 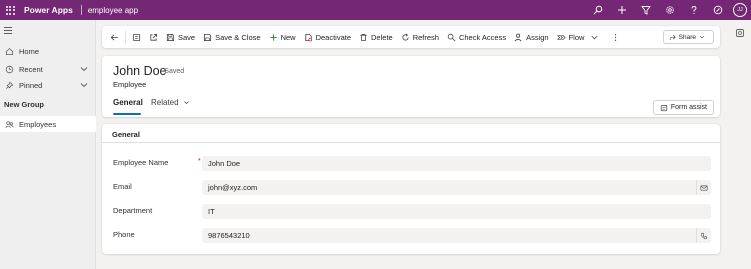 What do you see at coordinates (456, 187) in the screenshot?
I see `email-field: john@xyz.com` at bounding box center [456, 187].